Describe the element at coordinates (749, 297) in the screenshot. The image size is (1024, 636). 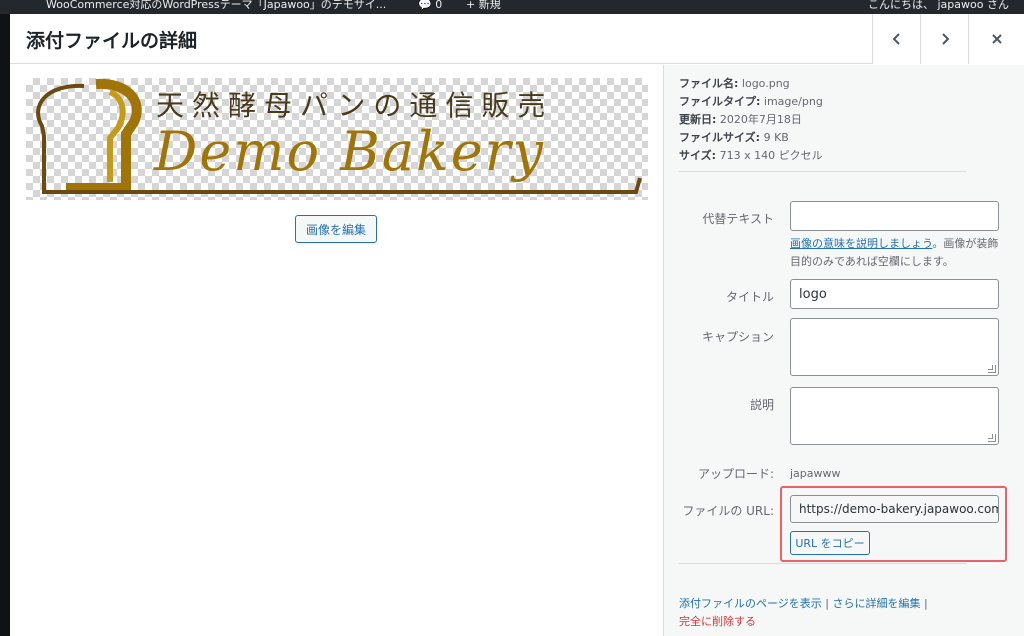
I see `title-label: タイトル` at that location.